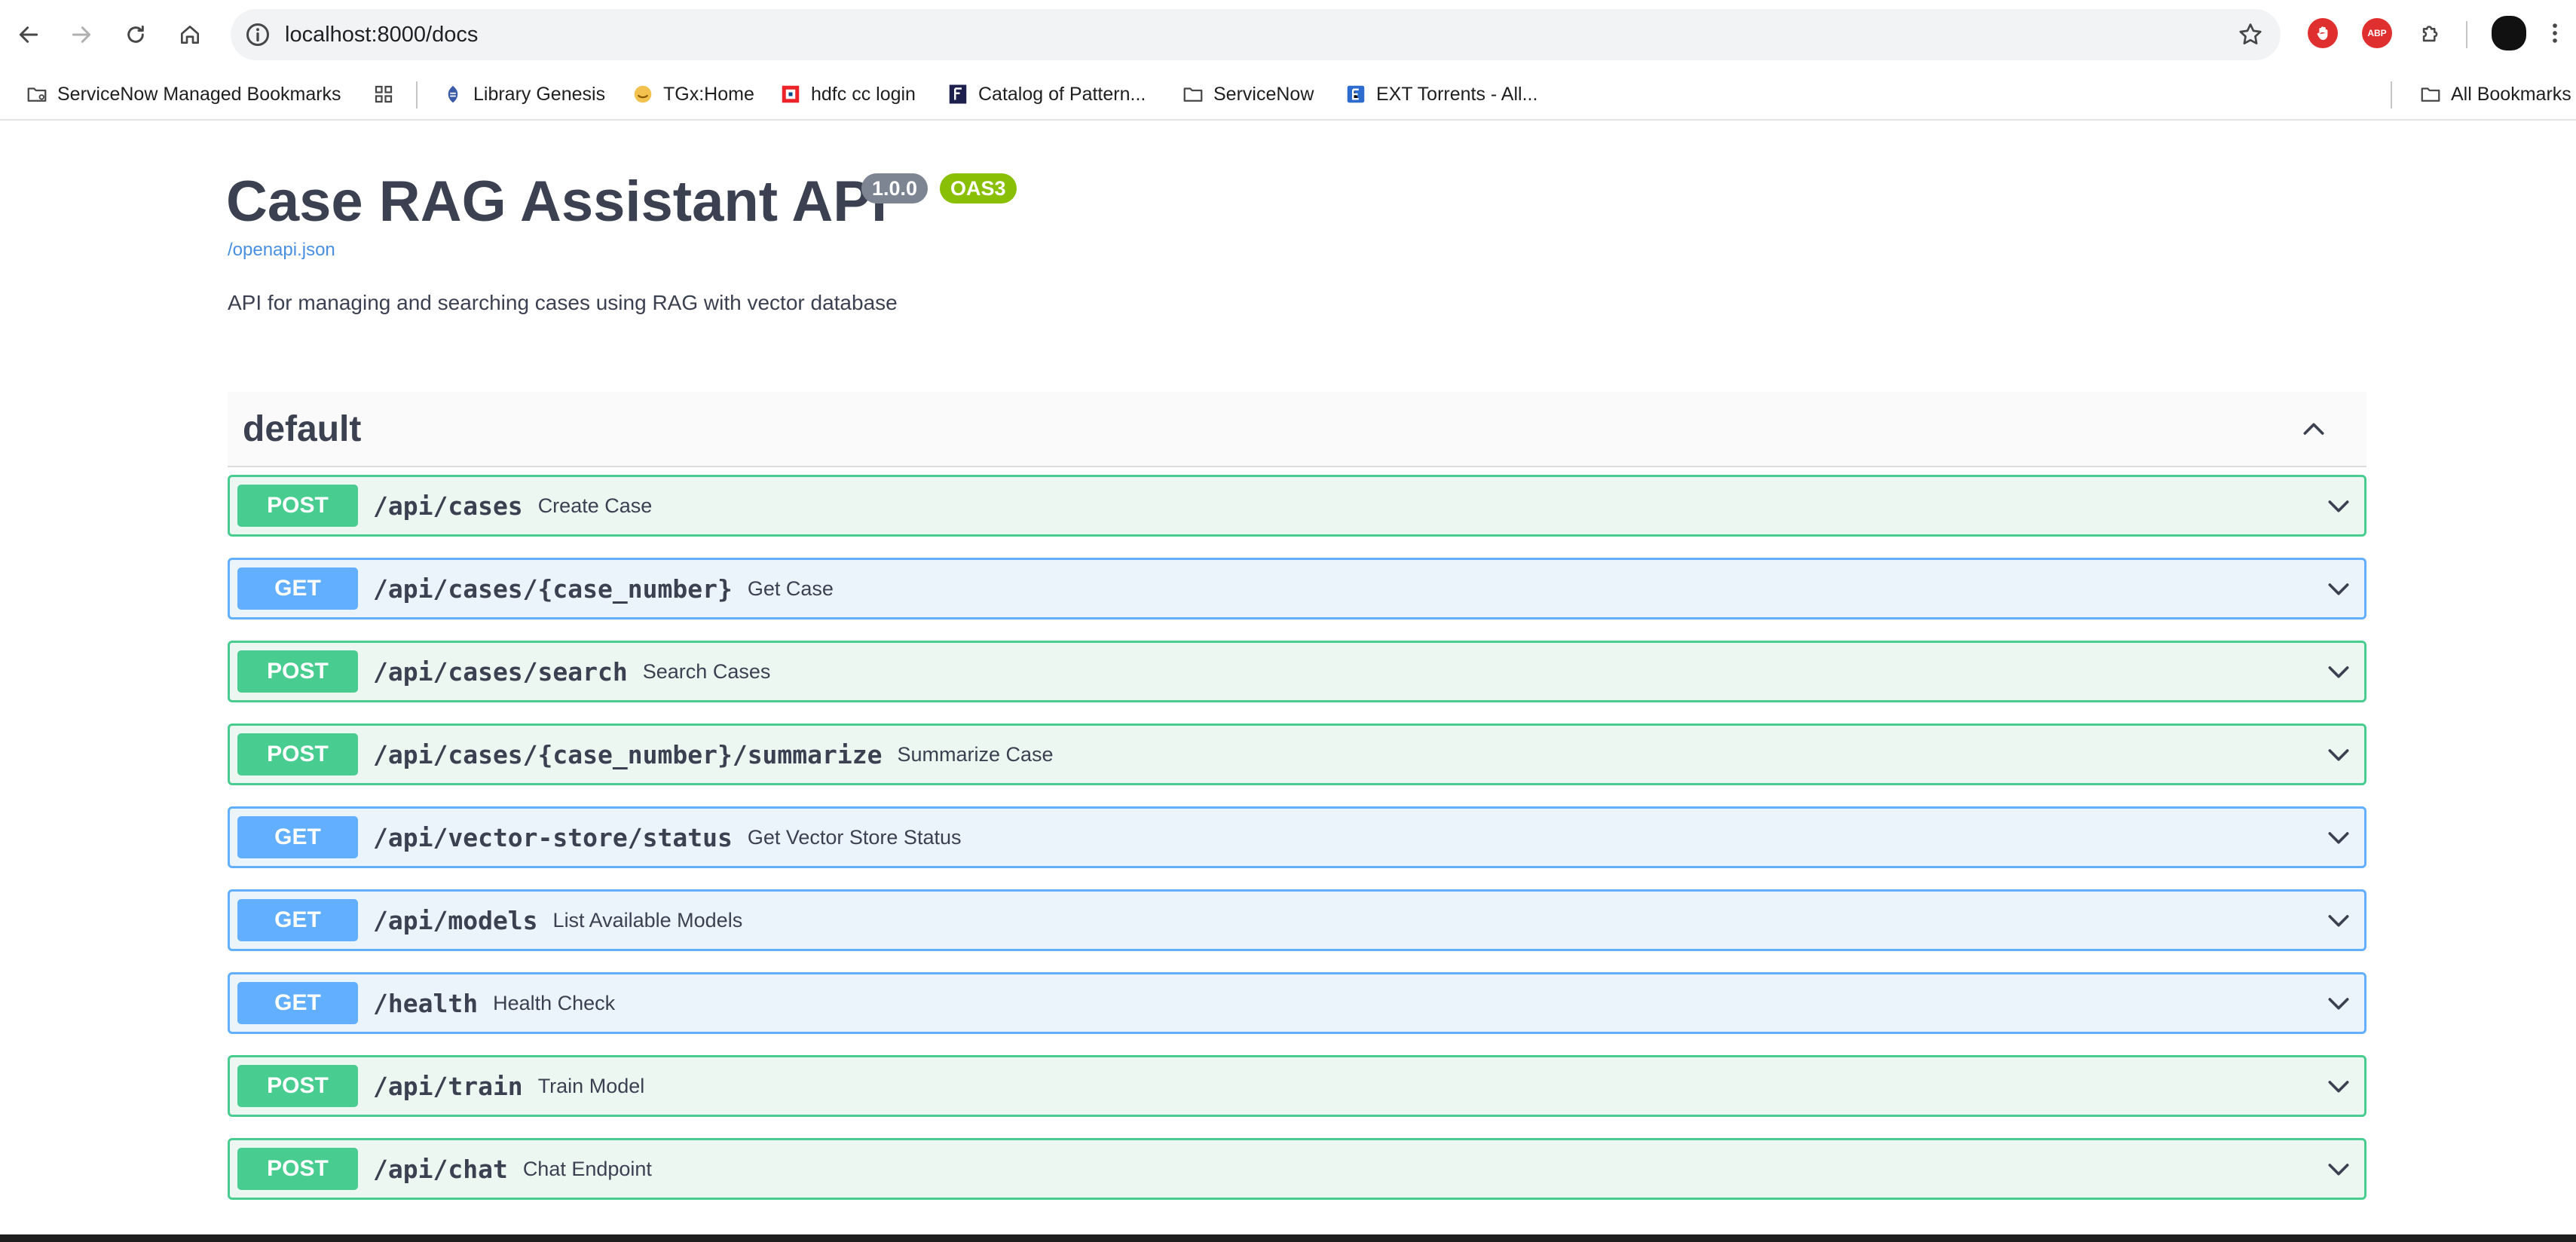  I want to click on operation-description: Summarize Case, so click(975, 754).